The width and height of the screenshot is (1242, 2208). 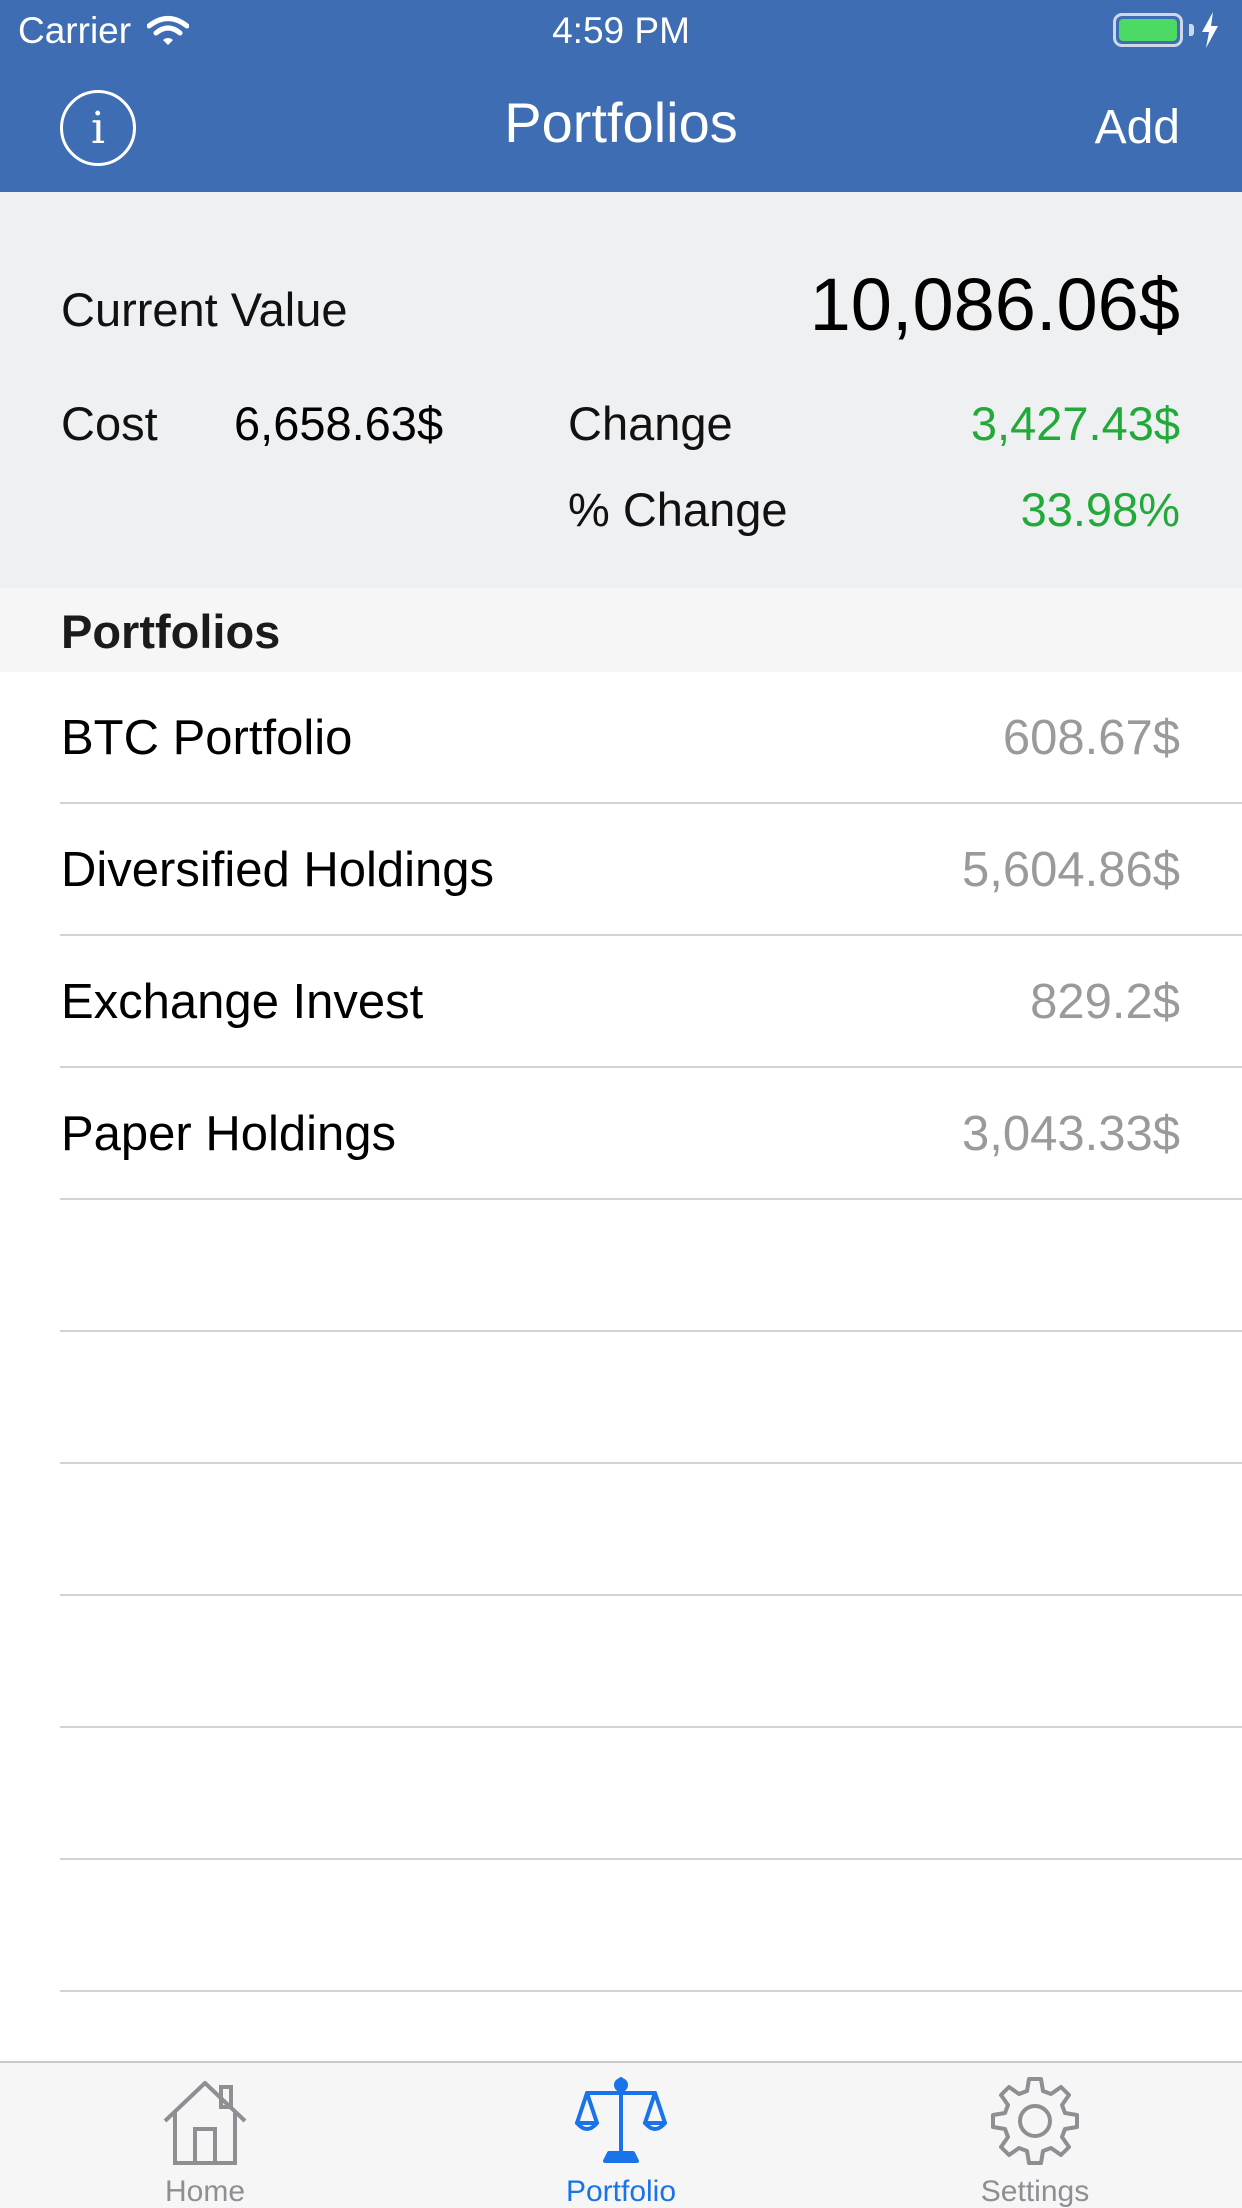 What do you see at coordinates (1071, 1134) in the screenshot?
I see `portfolio-value: 3,043.33$` at bounding box center [1071, 1134].